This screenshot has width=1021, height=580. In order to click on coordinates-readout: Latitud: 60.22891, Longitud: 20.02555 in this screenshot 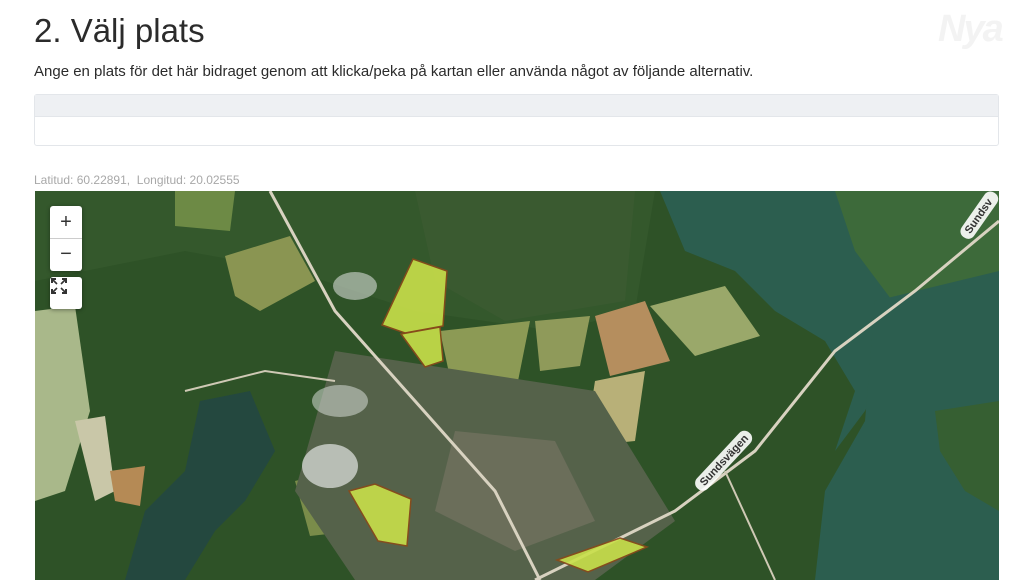, I will do `click(137, 180)`.